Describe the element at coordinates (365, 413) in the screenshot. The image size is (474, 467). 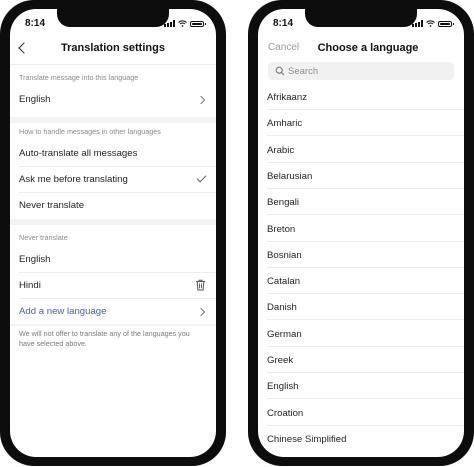
I see `list-item: Croation` at that location.